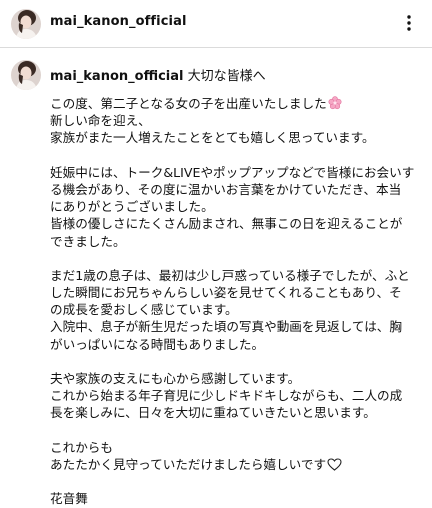 The image size is (432, 508). I want to click on caption-line: にありがとうございました。, so click(132, 207).